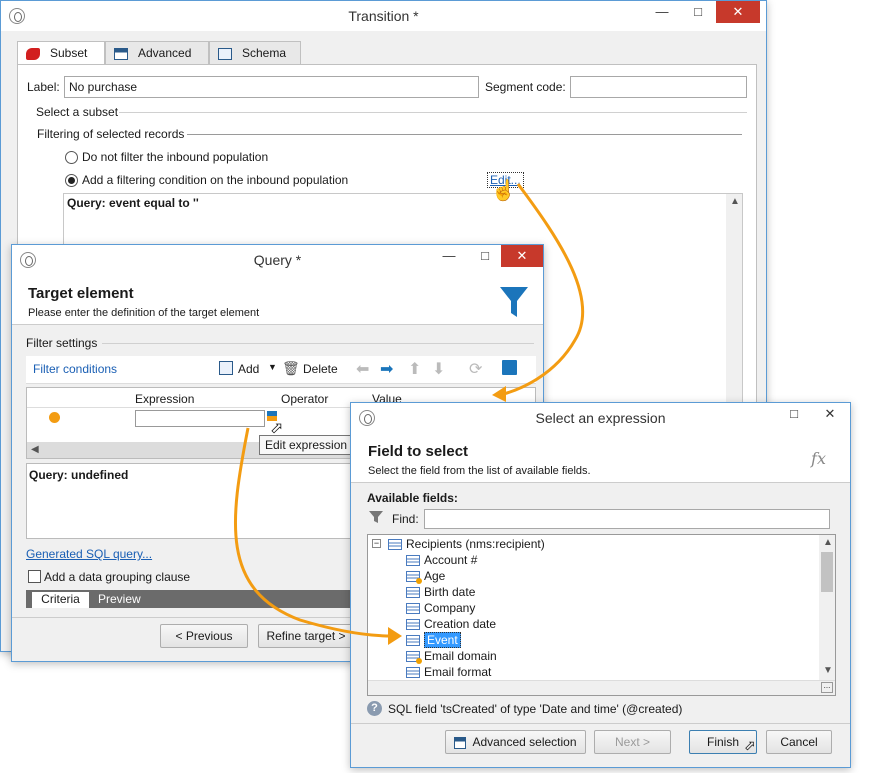 This screenshot has height=773, width=873. Describe the element at coordinates (133, 203) in the screenshot. I see `transition-query-text: Query: event equal to ''` at that location.